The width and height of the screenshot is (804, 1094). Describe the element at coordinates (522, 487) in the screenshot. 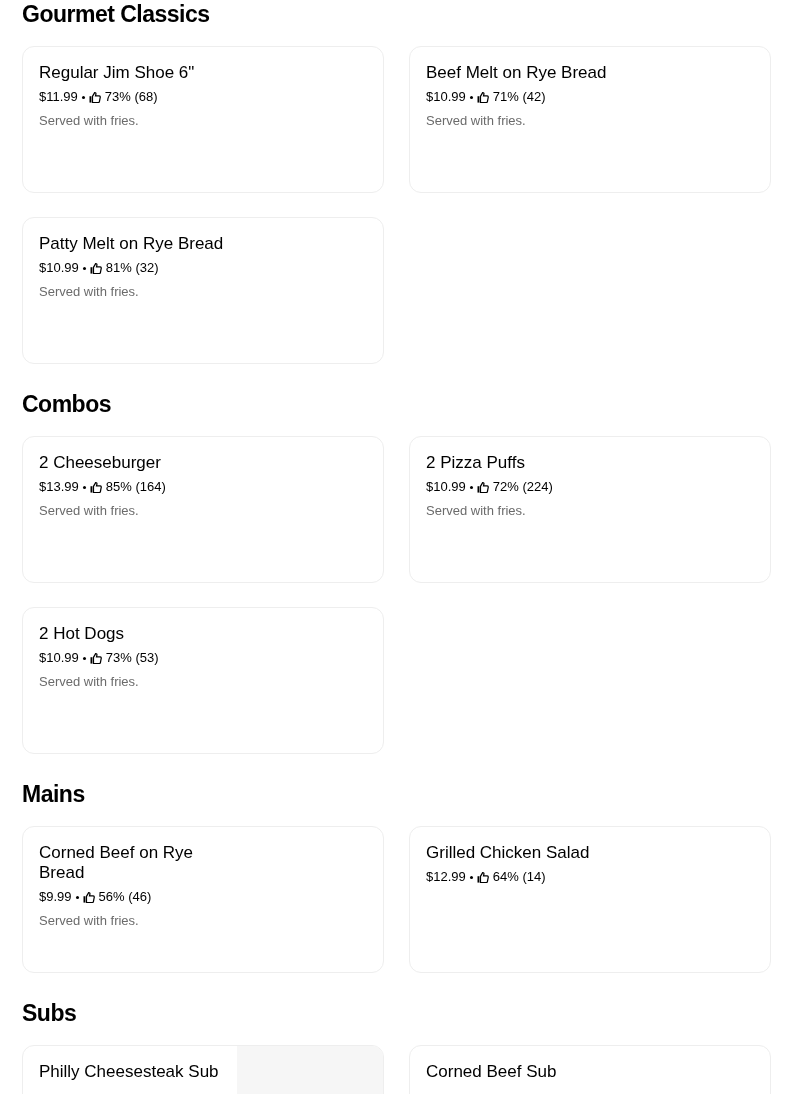

I see `item-rating: 72% (224)` at that location.